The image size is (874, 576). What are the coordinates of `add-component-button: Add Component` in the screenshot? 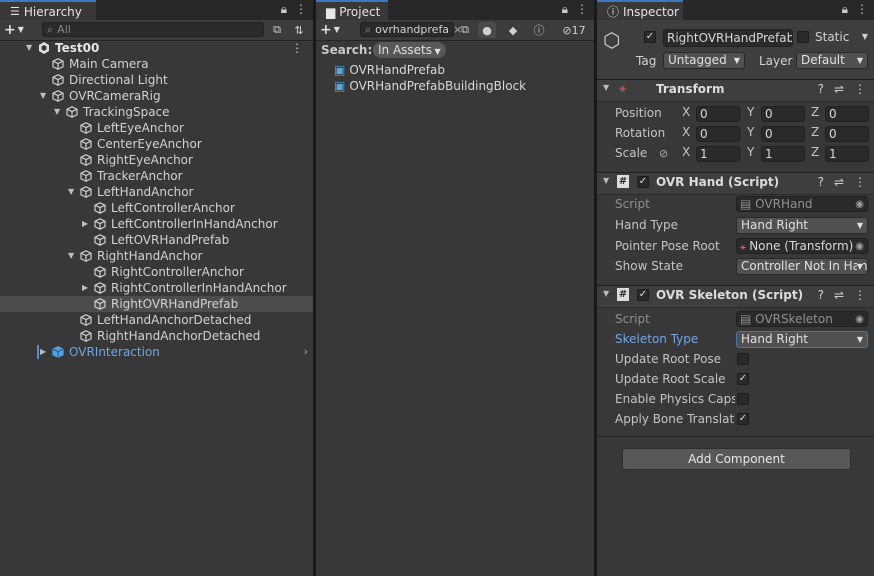 It's located at (736, 459).